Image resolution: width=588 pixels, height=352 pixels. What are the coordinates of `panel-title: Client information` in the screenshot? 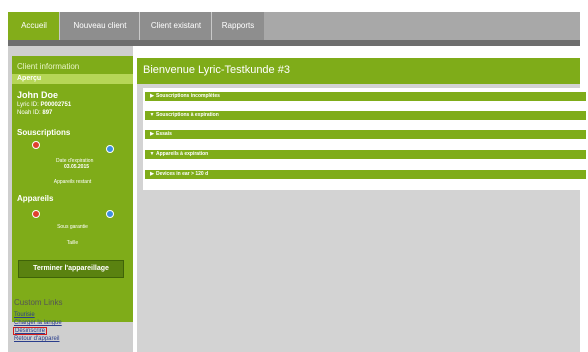 It's located at (48, 66).